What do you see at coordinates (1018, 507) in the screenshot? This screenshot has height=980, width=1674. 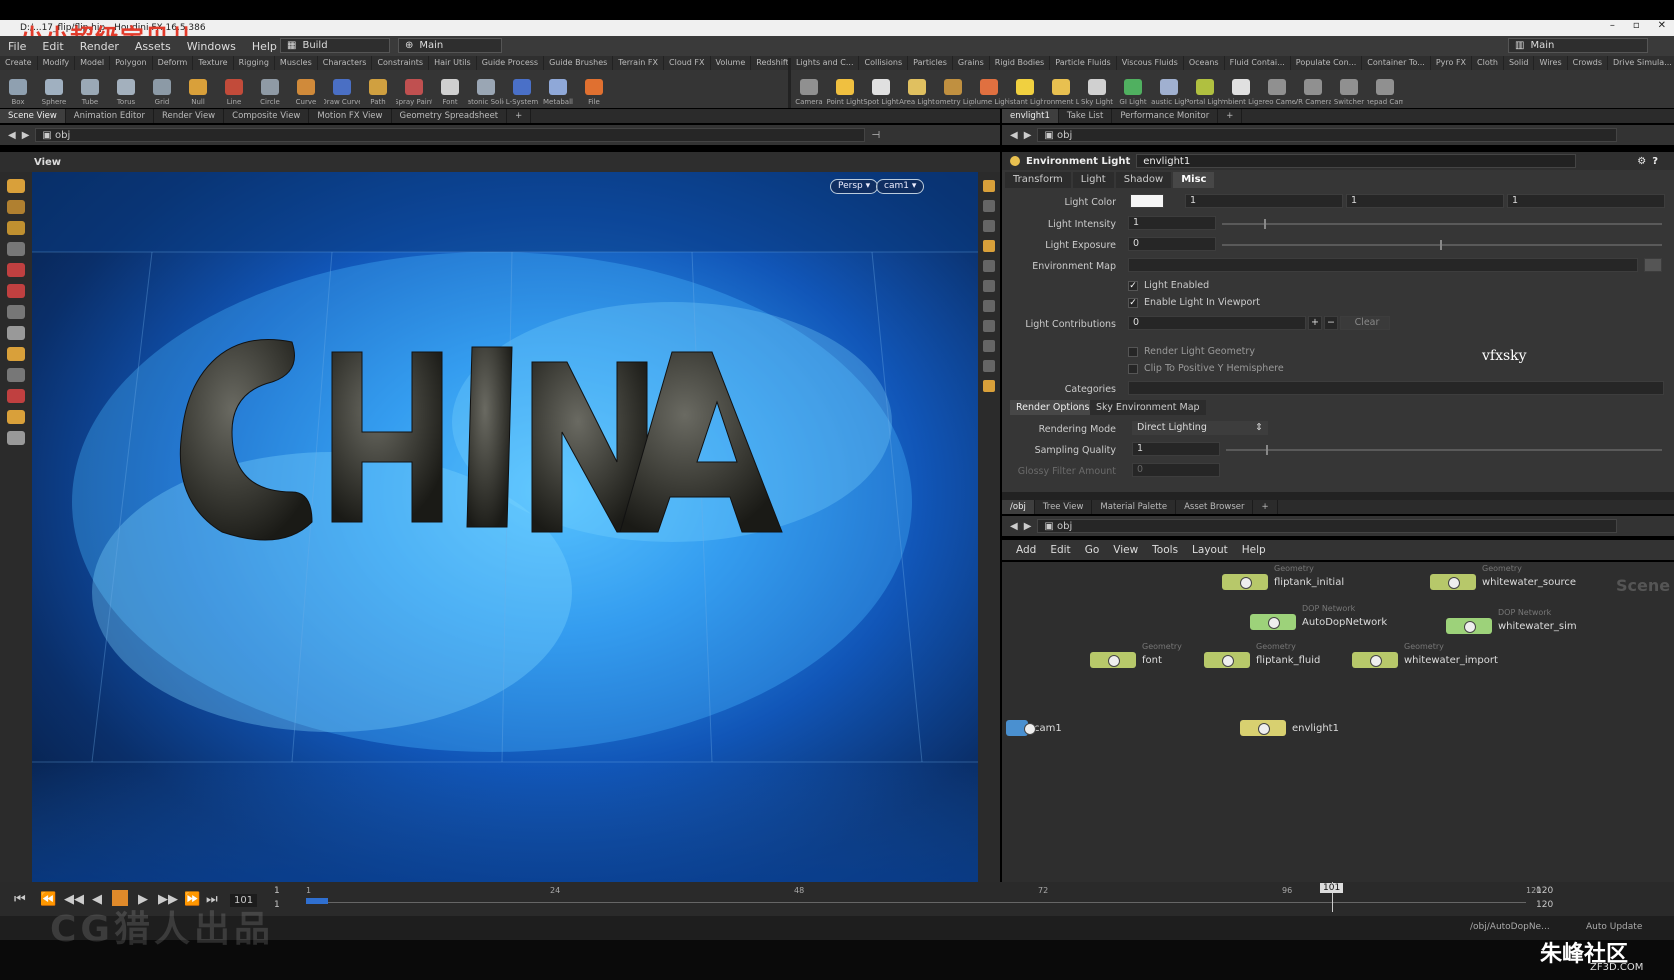 I see `pane-tab-obj: /obj` at bounding box center [1018, 507].